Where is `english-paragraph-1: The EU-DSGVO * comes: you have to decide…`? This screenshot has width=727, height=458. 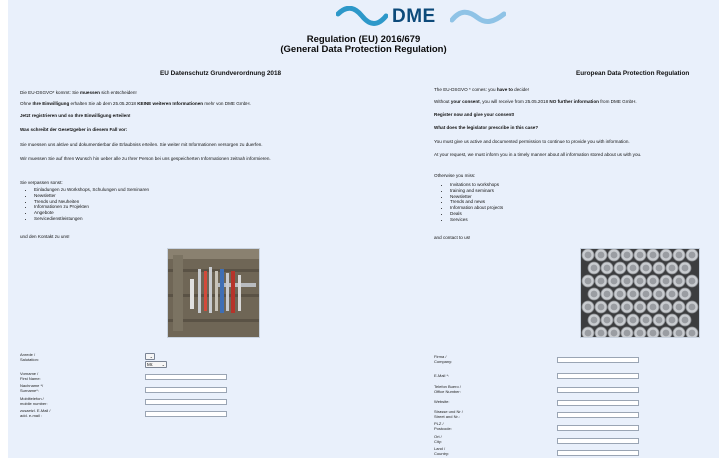 english-paragraph-1: The EU-DSGVO * comes: you have to decide… is located at coordinates (481, 89).